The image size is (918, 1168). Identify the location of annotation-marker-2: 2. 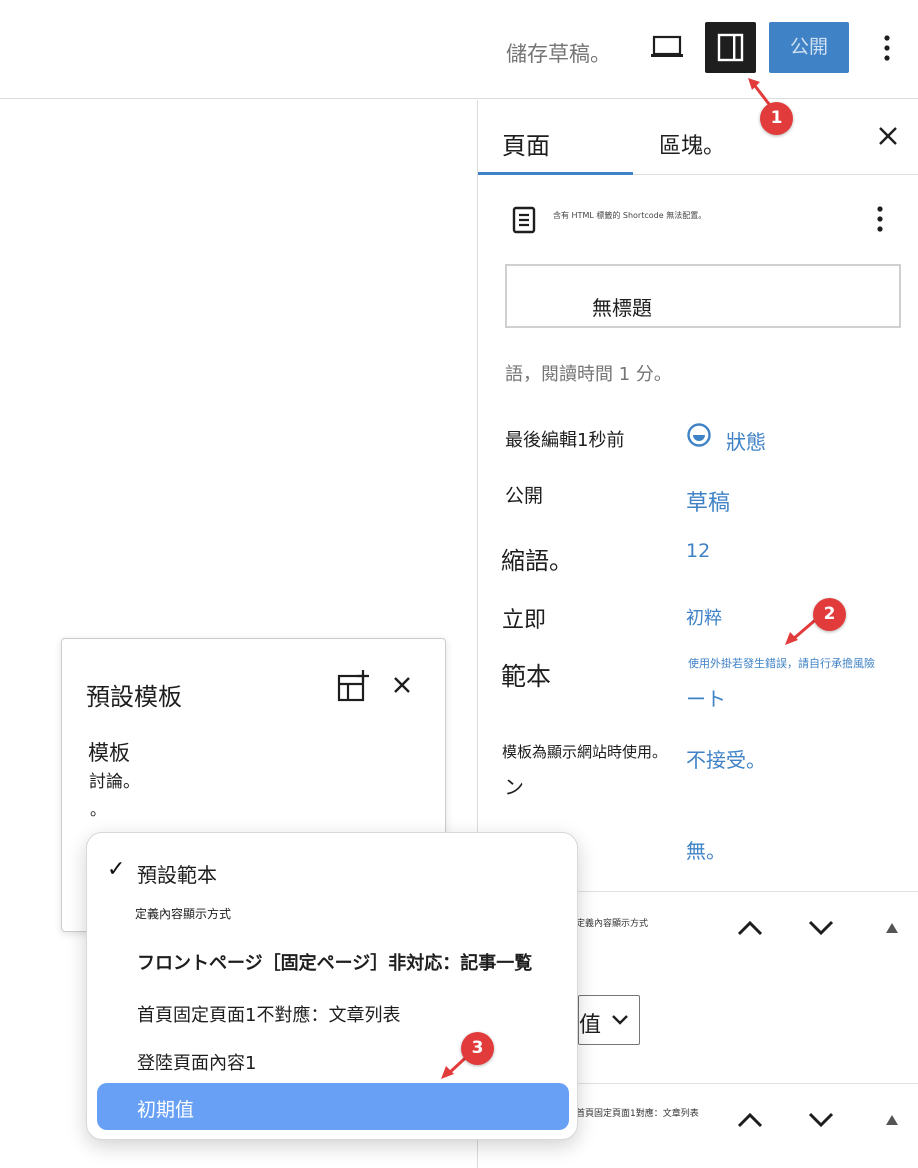
(829, 614).